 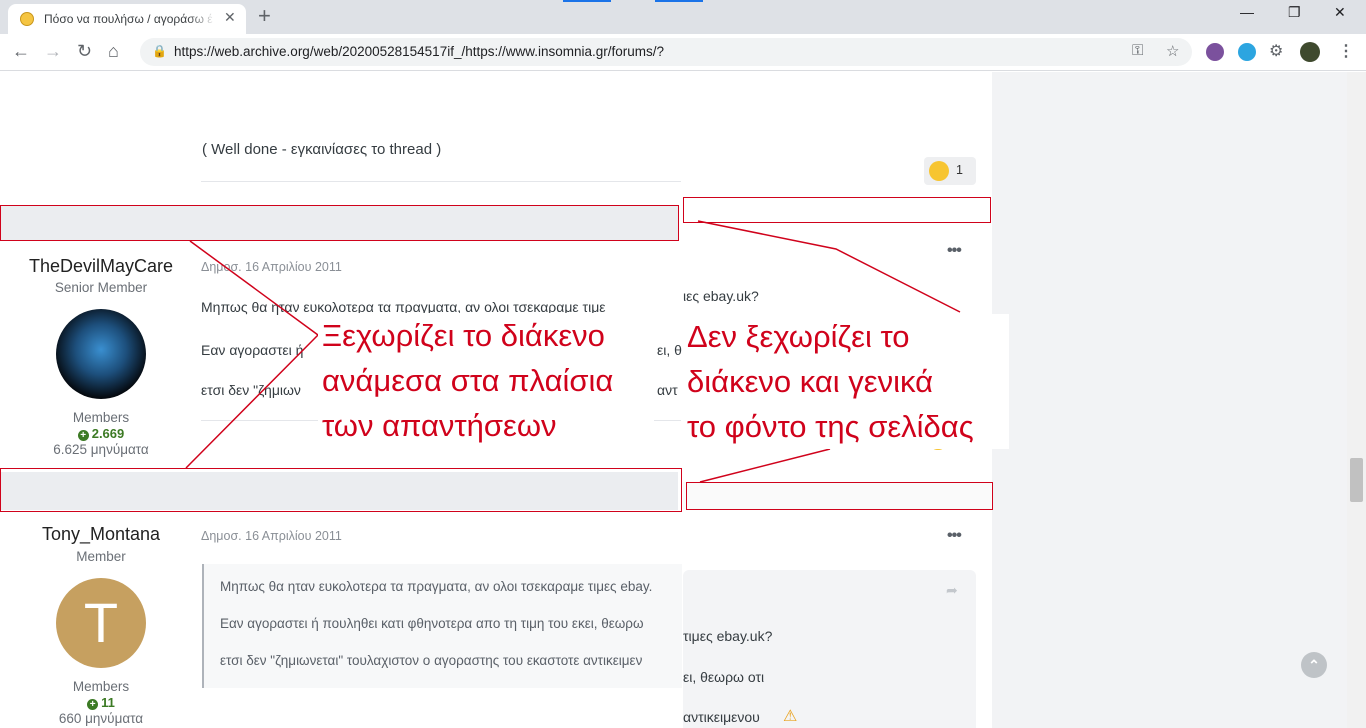 I want to click on key-icon: ⚿, so click(x=1137, y=50).